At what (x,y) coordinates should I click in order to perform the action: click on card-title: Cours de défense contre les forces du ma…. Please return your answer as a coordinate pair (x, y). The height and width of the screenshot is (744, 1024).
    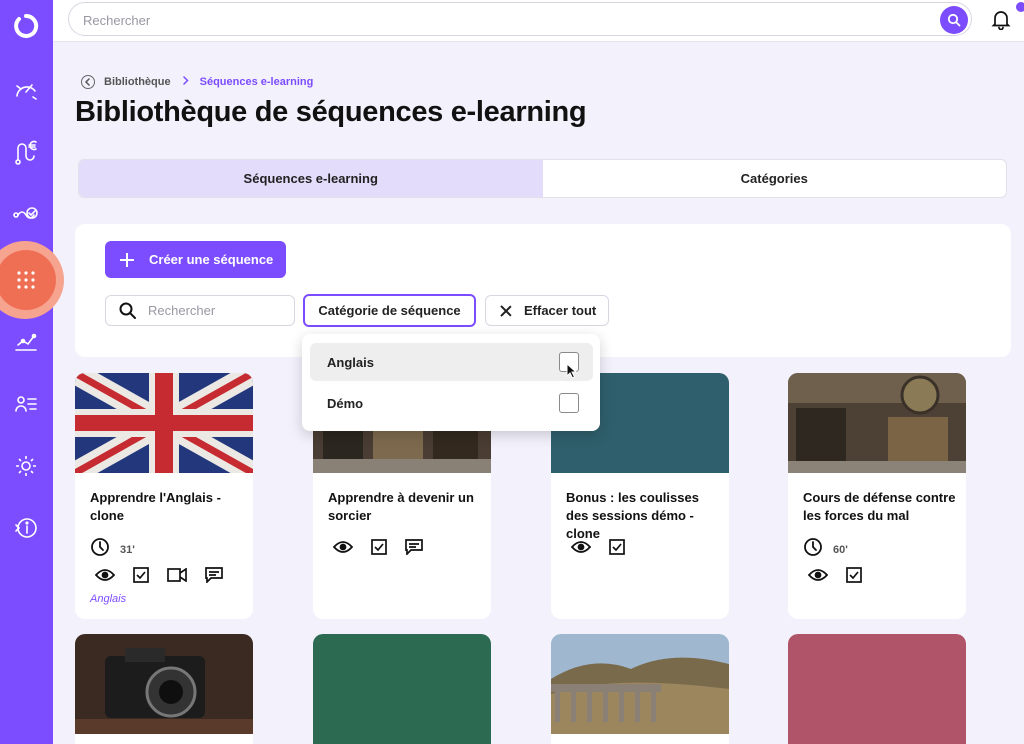
    Looking at the image, I should click on (879, 506).